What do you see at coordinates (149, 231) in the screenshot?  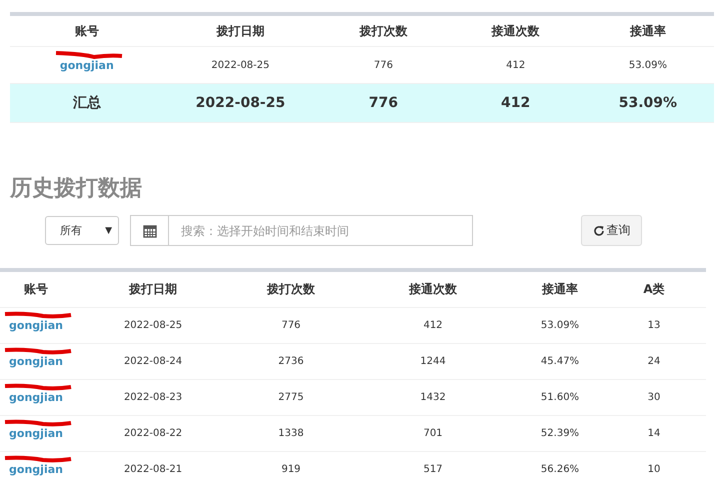 I see `calendar-icon` at bounding box center [149, 231].